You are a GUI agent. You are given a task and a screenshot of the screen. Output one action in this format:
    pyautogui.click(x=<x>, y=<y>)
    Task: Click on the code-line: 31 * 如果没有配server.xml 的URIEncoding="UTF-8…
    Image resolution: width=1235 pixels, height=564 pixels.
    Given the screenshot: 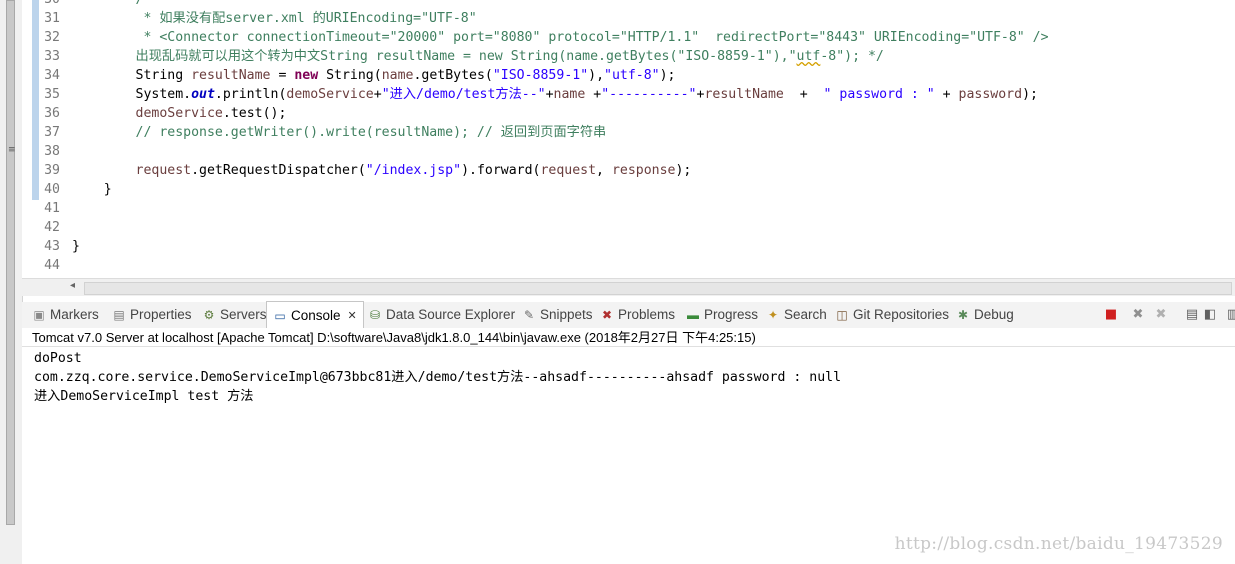 What is the action you would take?
    pyautogui.click(x=628, y=18)
    